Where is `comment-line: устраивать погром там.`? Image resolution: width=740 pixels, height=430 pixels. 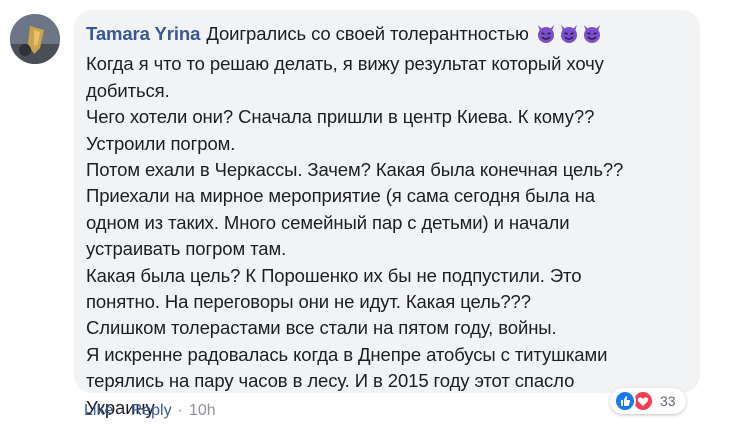
comment-line: устраивать погром там. is located at coordinates (186, 249).